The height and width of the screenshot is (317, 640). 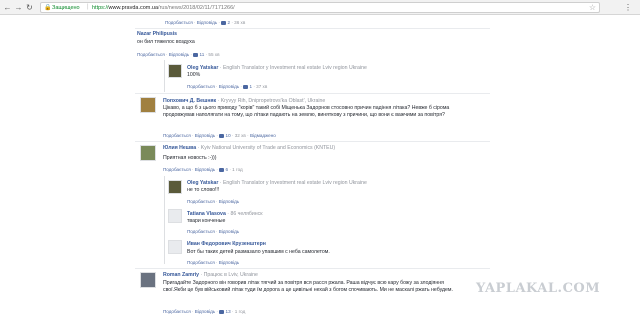 What do you see at coordinates (133, 8) in the screenshot?
I see `url-host: www.pravda.com.ua` at bounding box center [133, 8].